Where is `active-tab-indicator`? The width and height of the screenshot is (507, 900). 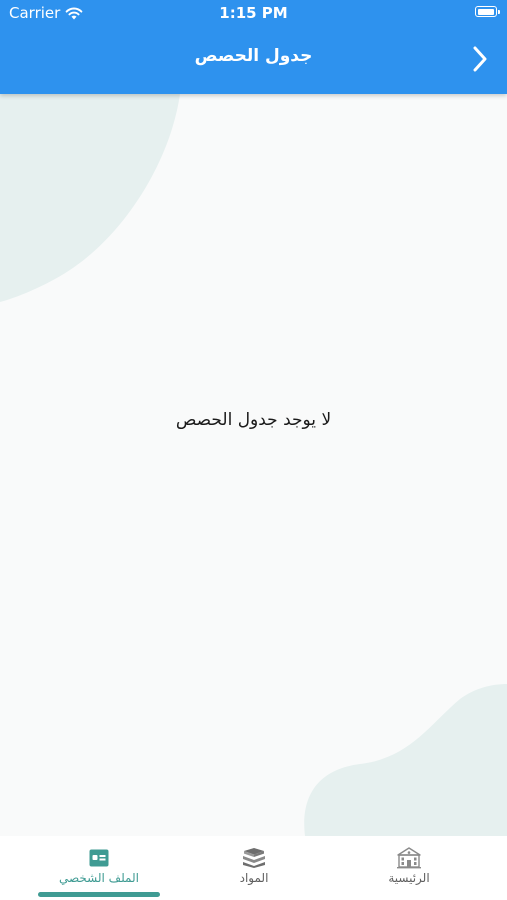 active-tab-indicator is located at coordinates (99, 894).